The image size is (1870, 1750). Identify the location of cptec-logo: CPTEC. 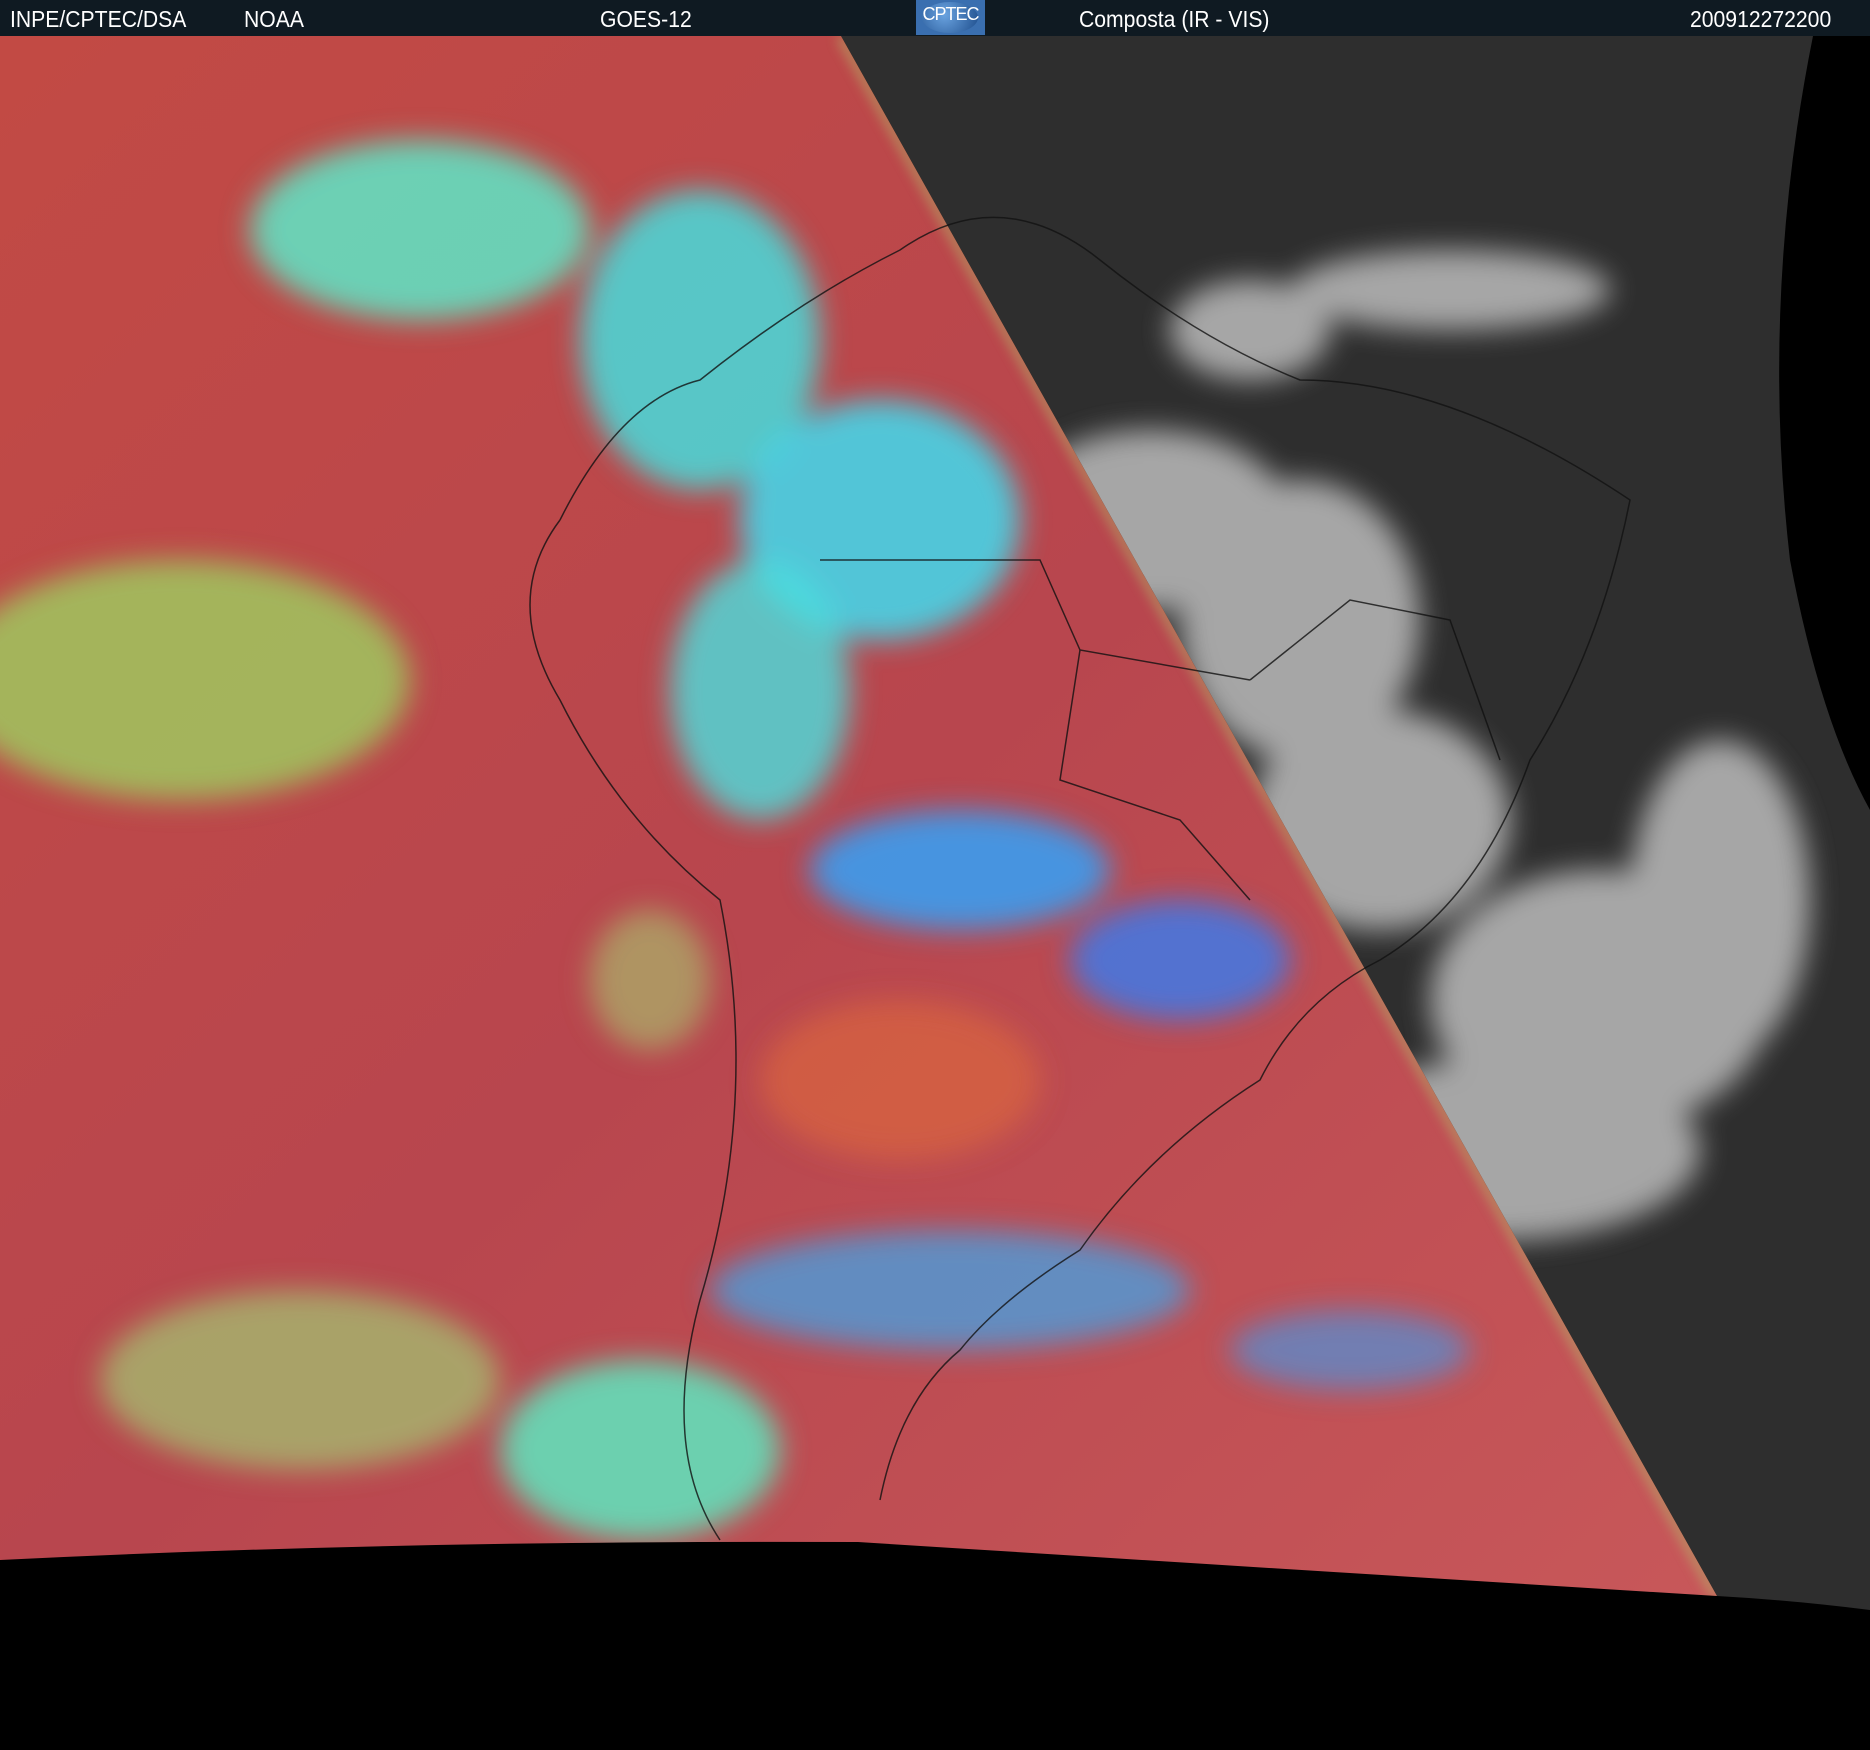
(950, 17).